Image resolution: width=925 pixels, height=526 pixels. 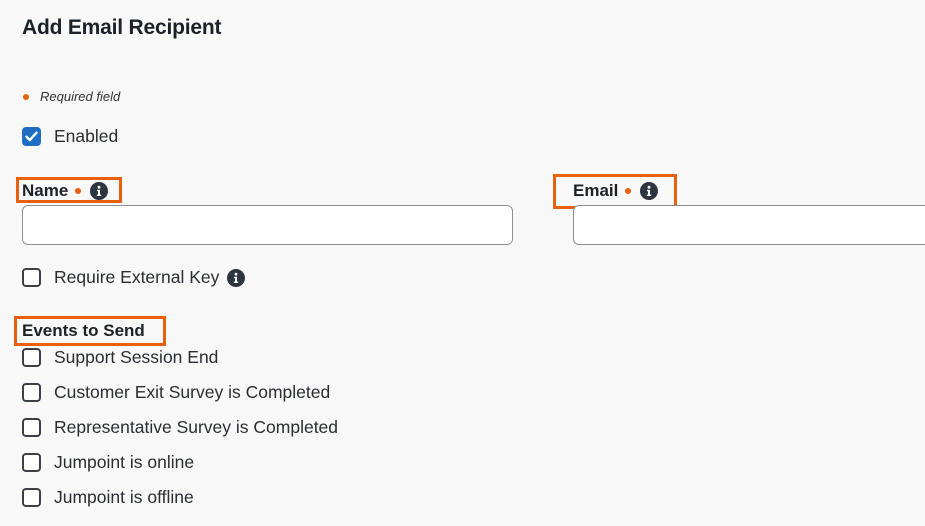 What do you see at coordinates (192, 392) in the screenshot?
I see `event-label: Customer Exit Survey is Completed` at bounding box center [192, 392].